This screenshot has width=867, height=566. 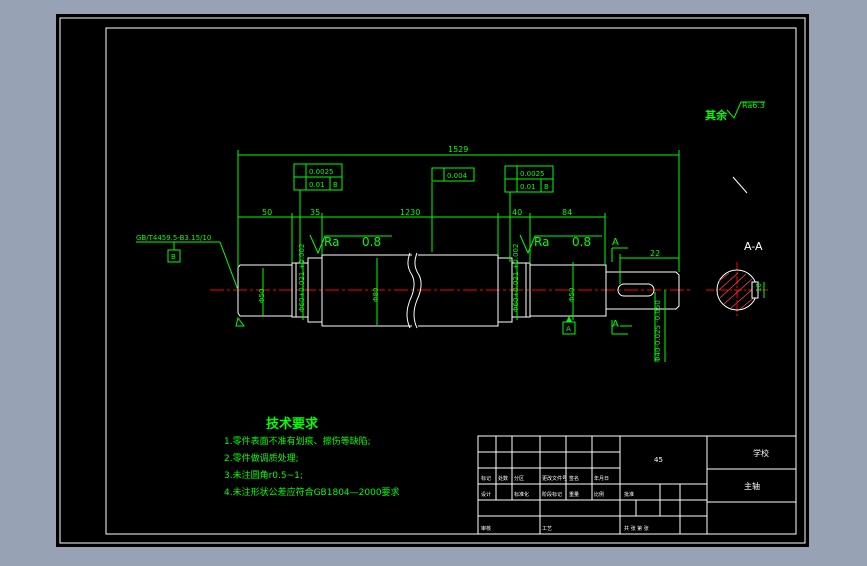 I want to click on material-code: 45, so click(x=658, y=460).